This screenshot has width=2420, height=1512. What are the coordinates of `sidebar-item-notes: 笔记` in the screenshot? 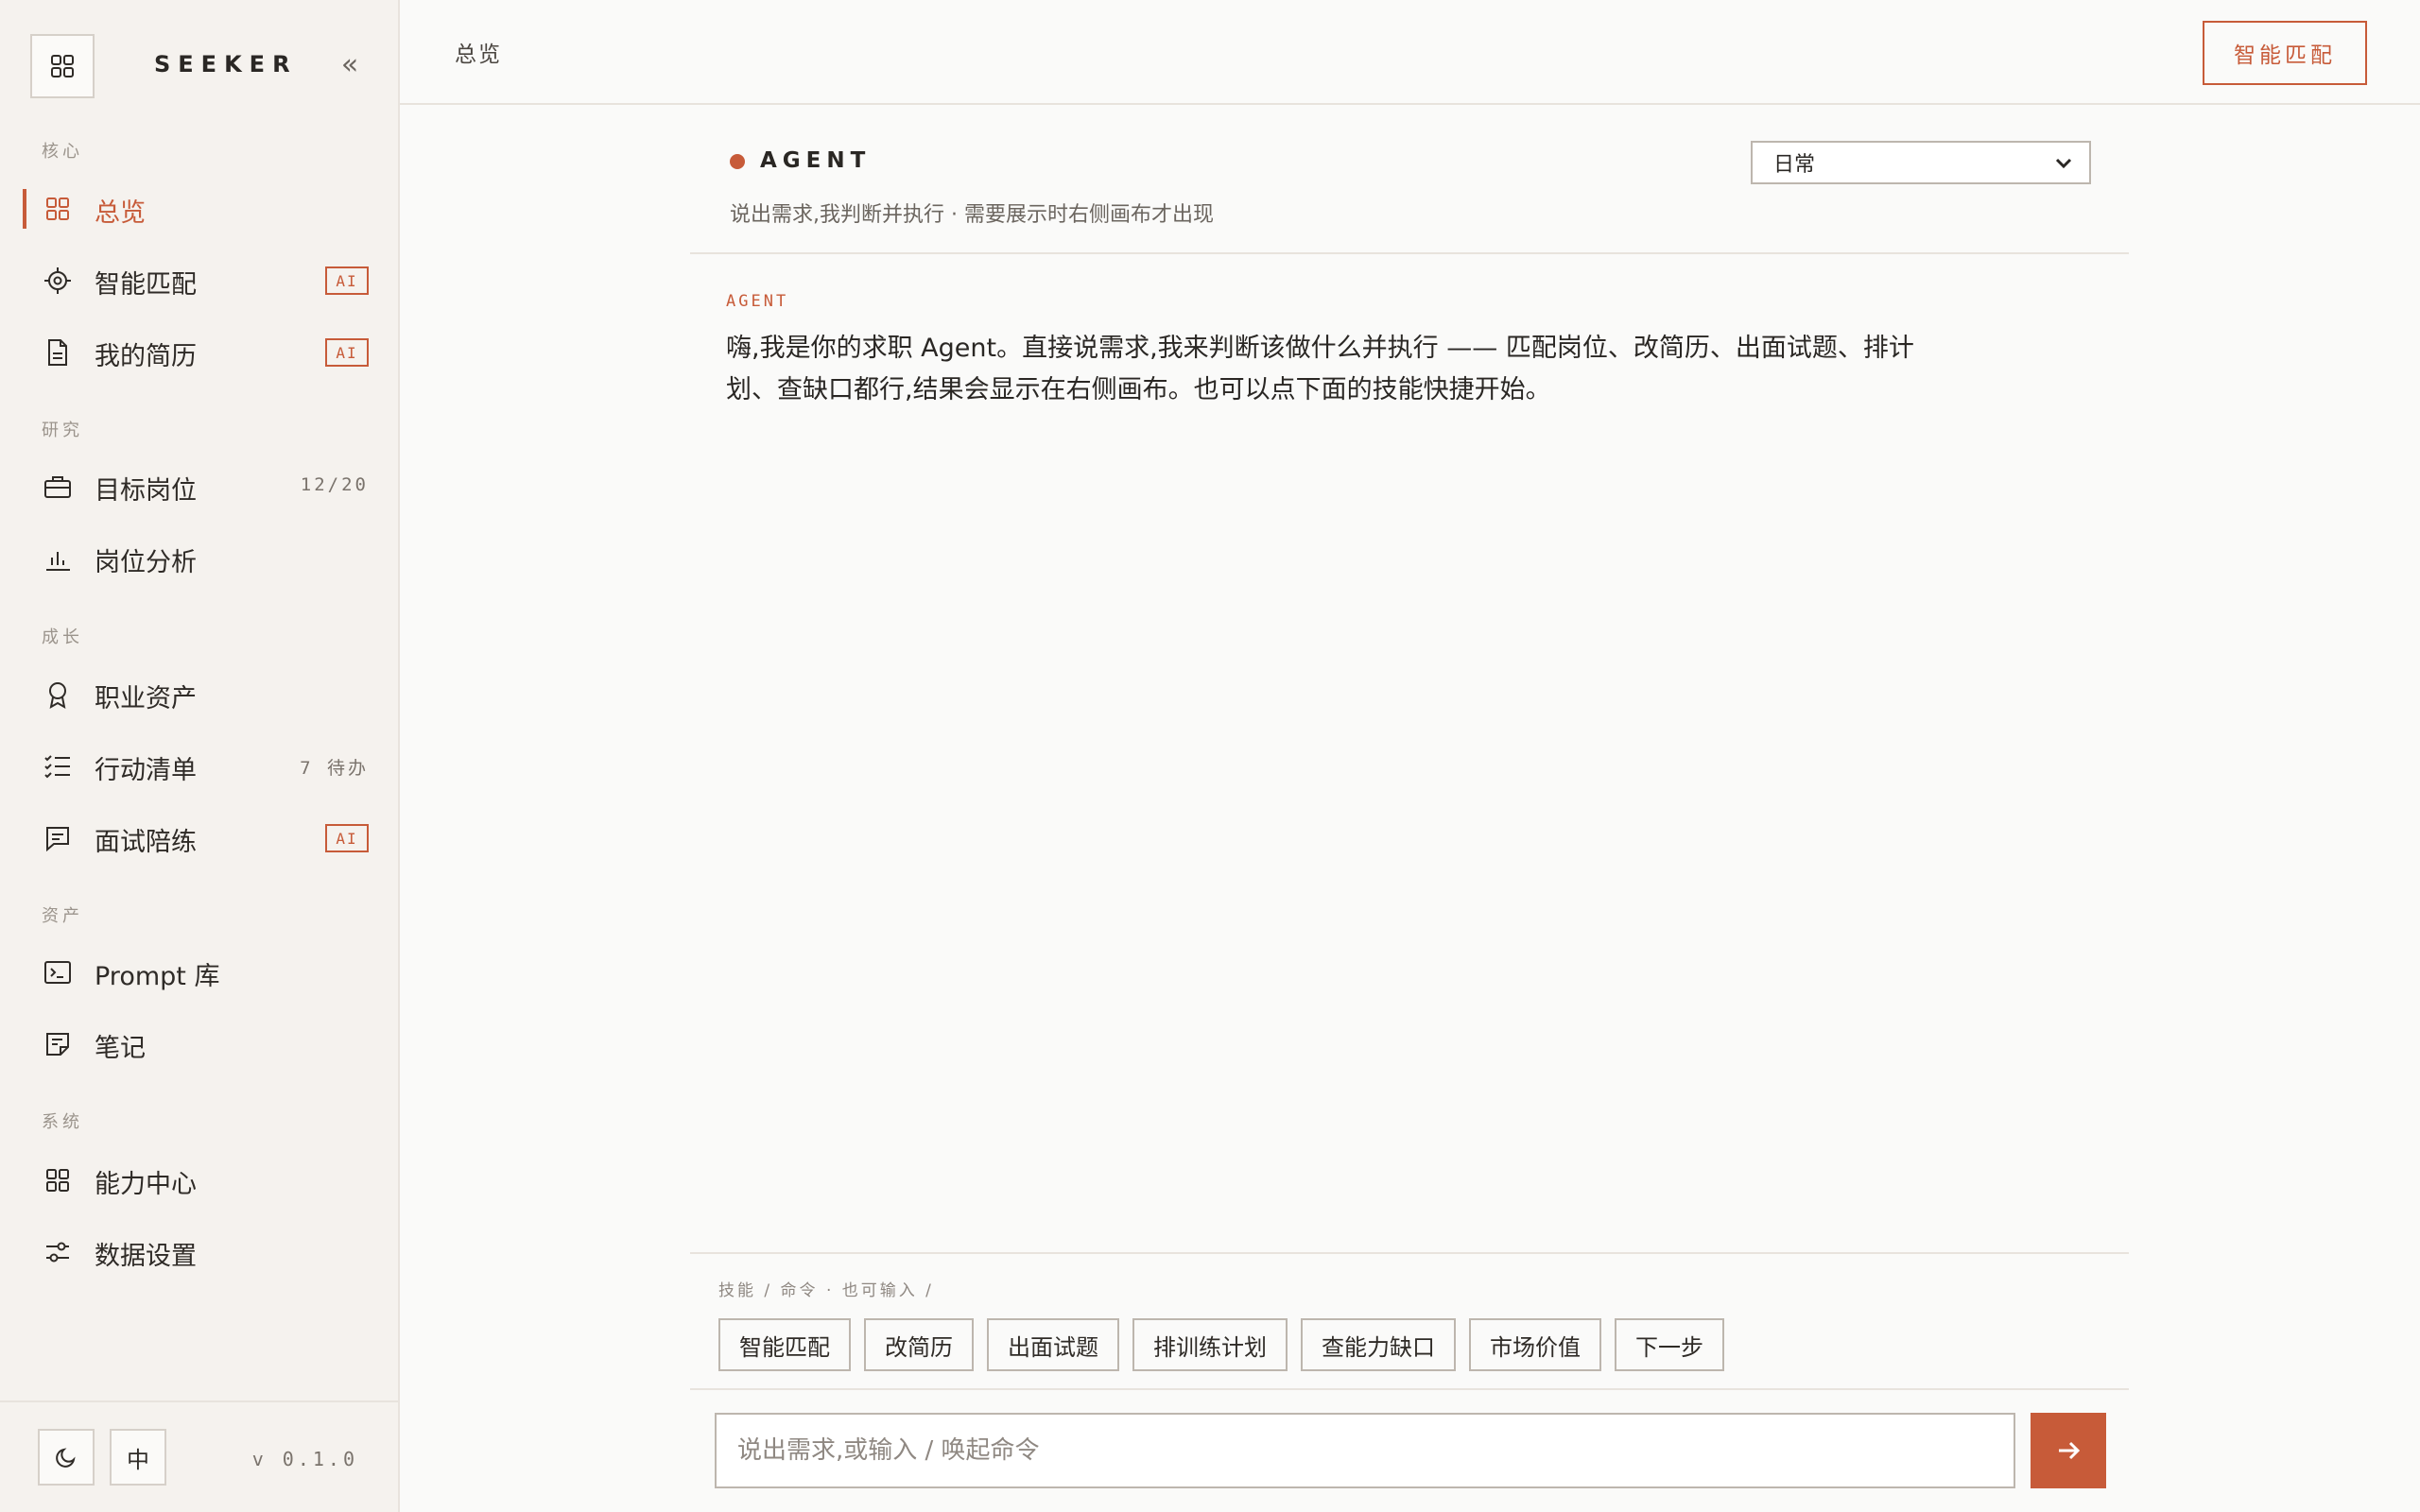 It's located at (196, 1043).